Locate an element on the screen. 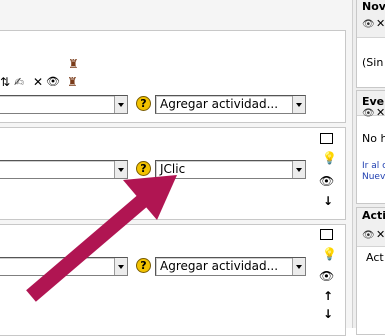 The image size is (385, 336). annotation-arrow is located at coordinates (101, 238).